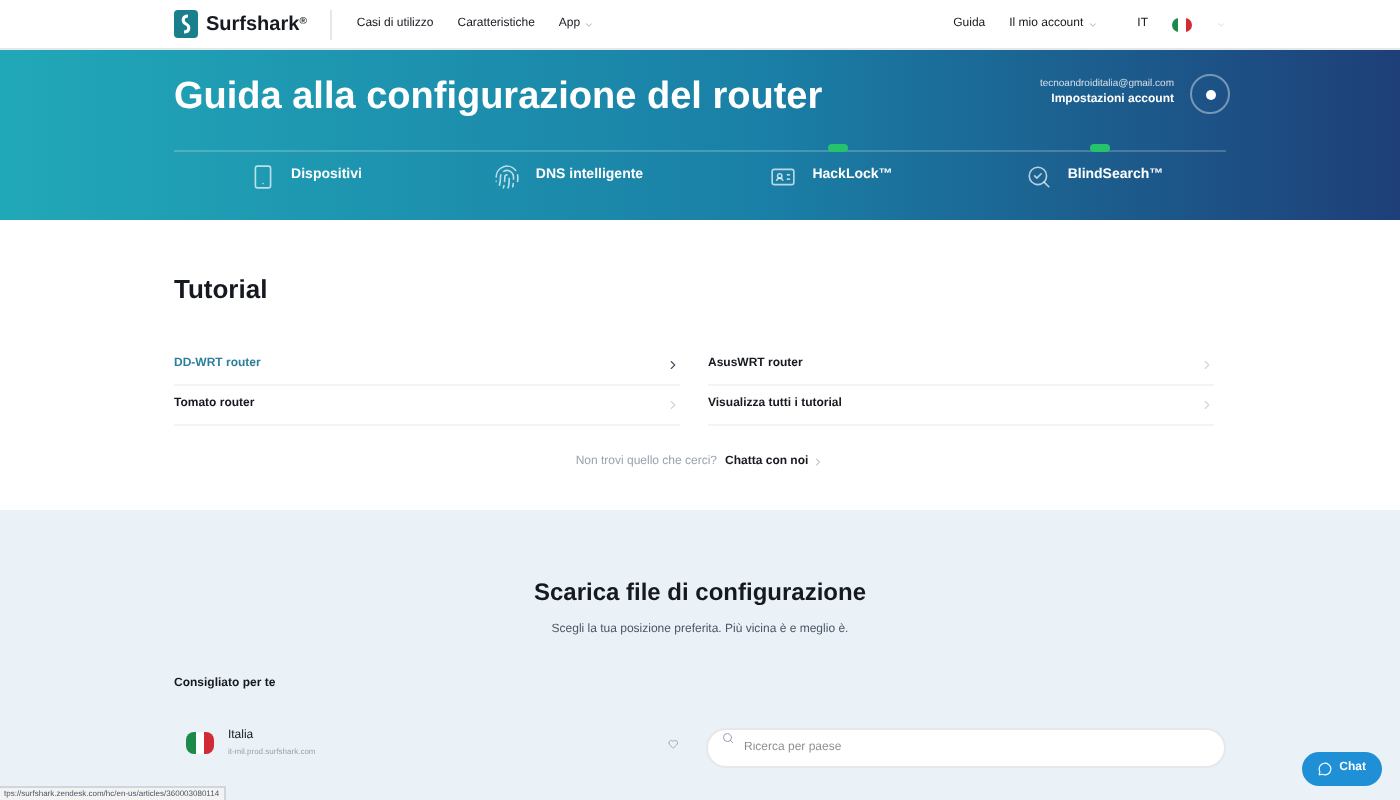 The image size is (1400, 800). What do you see at coordinates (1210, 94) in the screenshot?
I see `settings-button` at bounding box center [1210, 94].